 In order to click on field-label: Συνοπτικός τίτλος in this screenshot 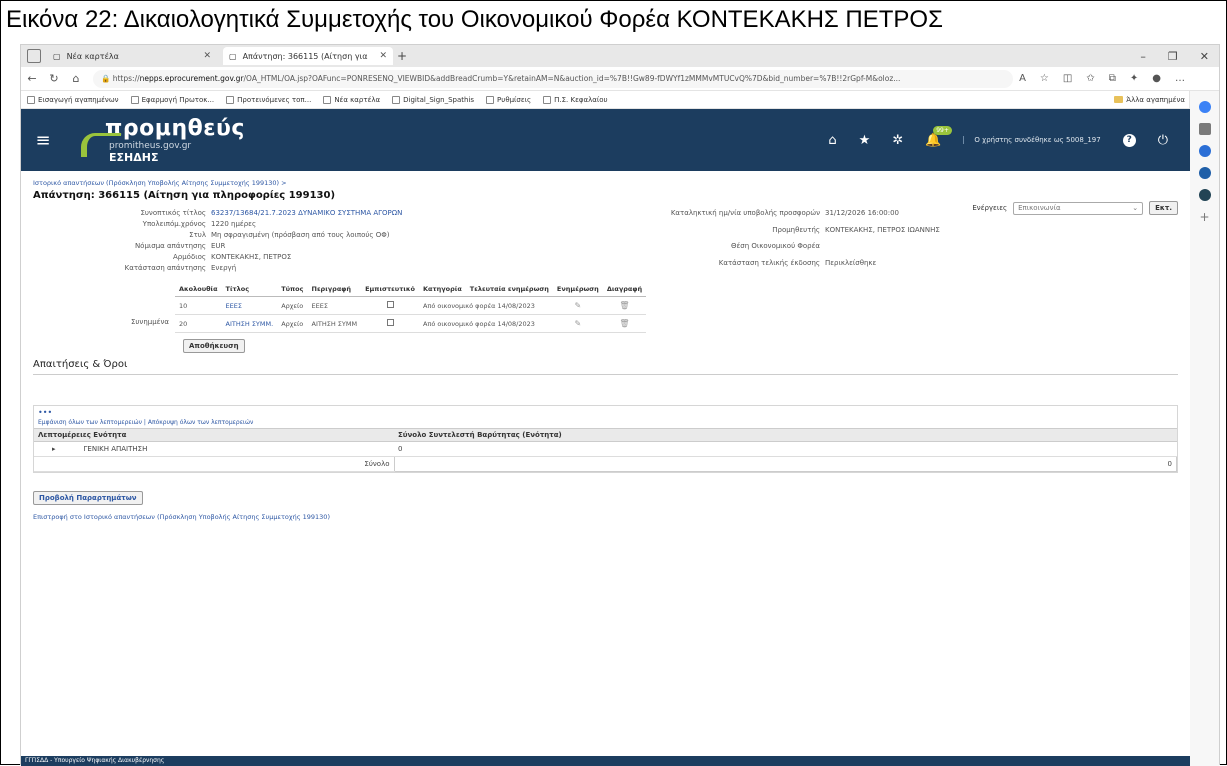, I will do `click(173, 213)`.